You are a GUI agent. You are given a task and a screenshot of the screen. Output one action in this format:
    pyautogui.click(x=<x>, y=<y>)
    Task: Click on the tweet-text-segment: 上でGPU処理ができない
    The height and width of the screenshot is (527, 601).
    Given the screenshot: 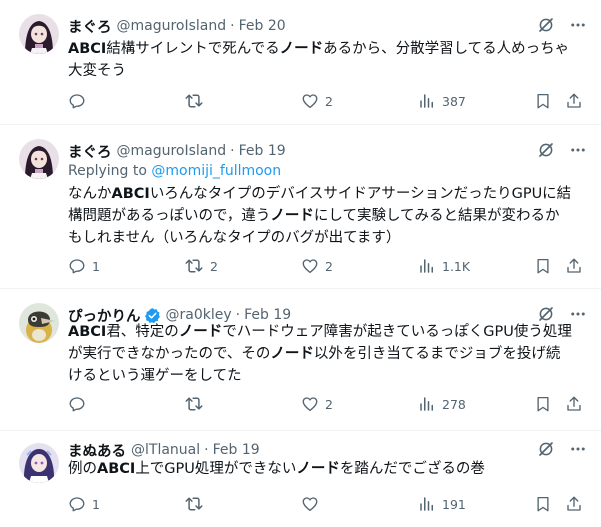 What is the action you would take?
    pyautogui.click(x=216, y=469)
    